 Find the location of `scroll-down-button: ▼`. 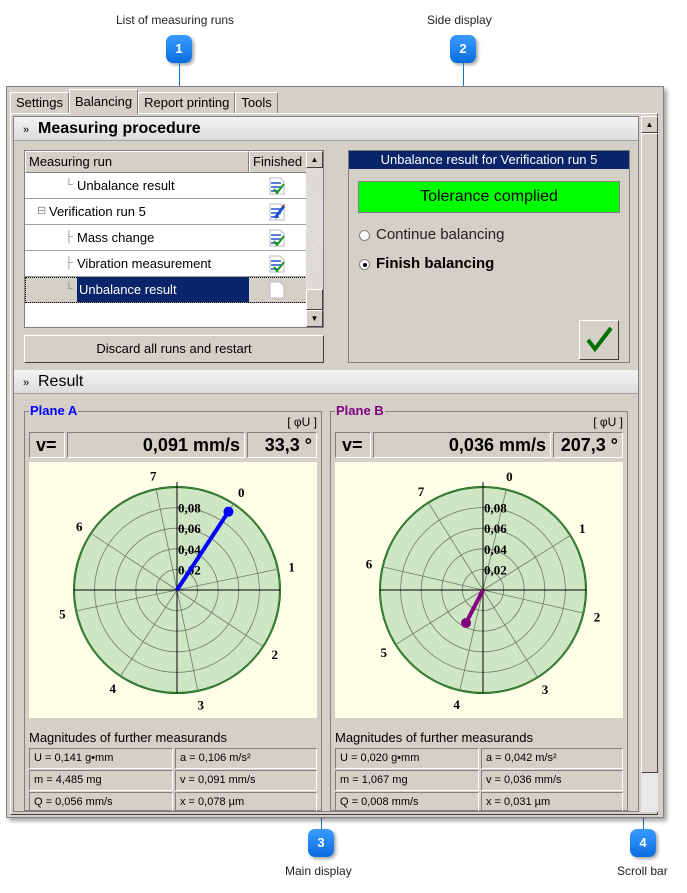

scroll-down-button: ▼ is located at coordinates (314, 318).